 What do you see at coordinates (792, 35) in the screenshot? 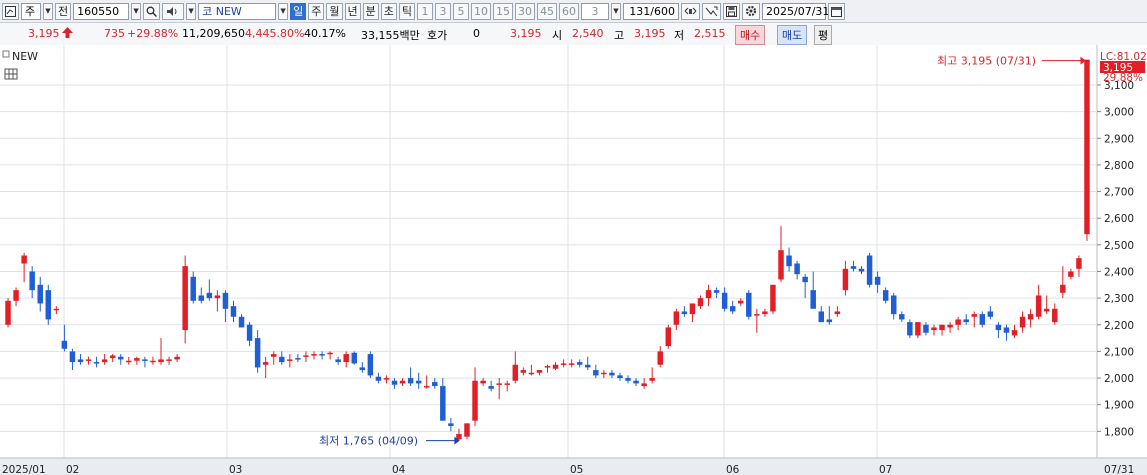
I see `sell-button: 매도` at bounding box center [792, 35].